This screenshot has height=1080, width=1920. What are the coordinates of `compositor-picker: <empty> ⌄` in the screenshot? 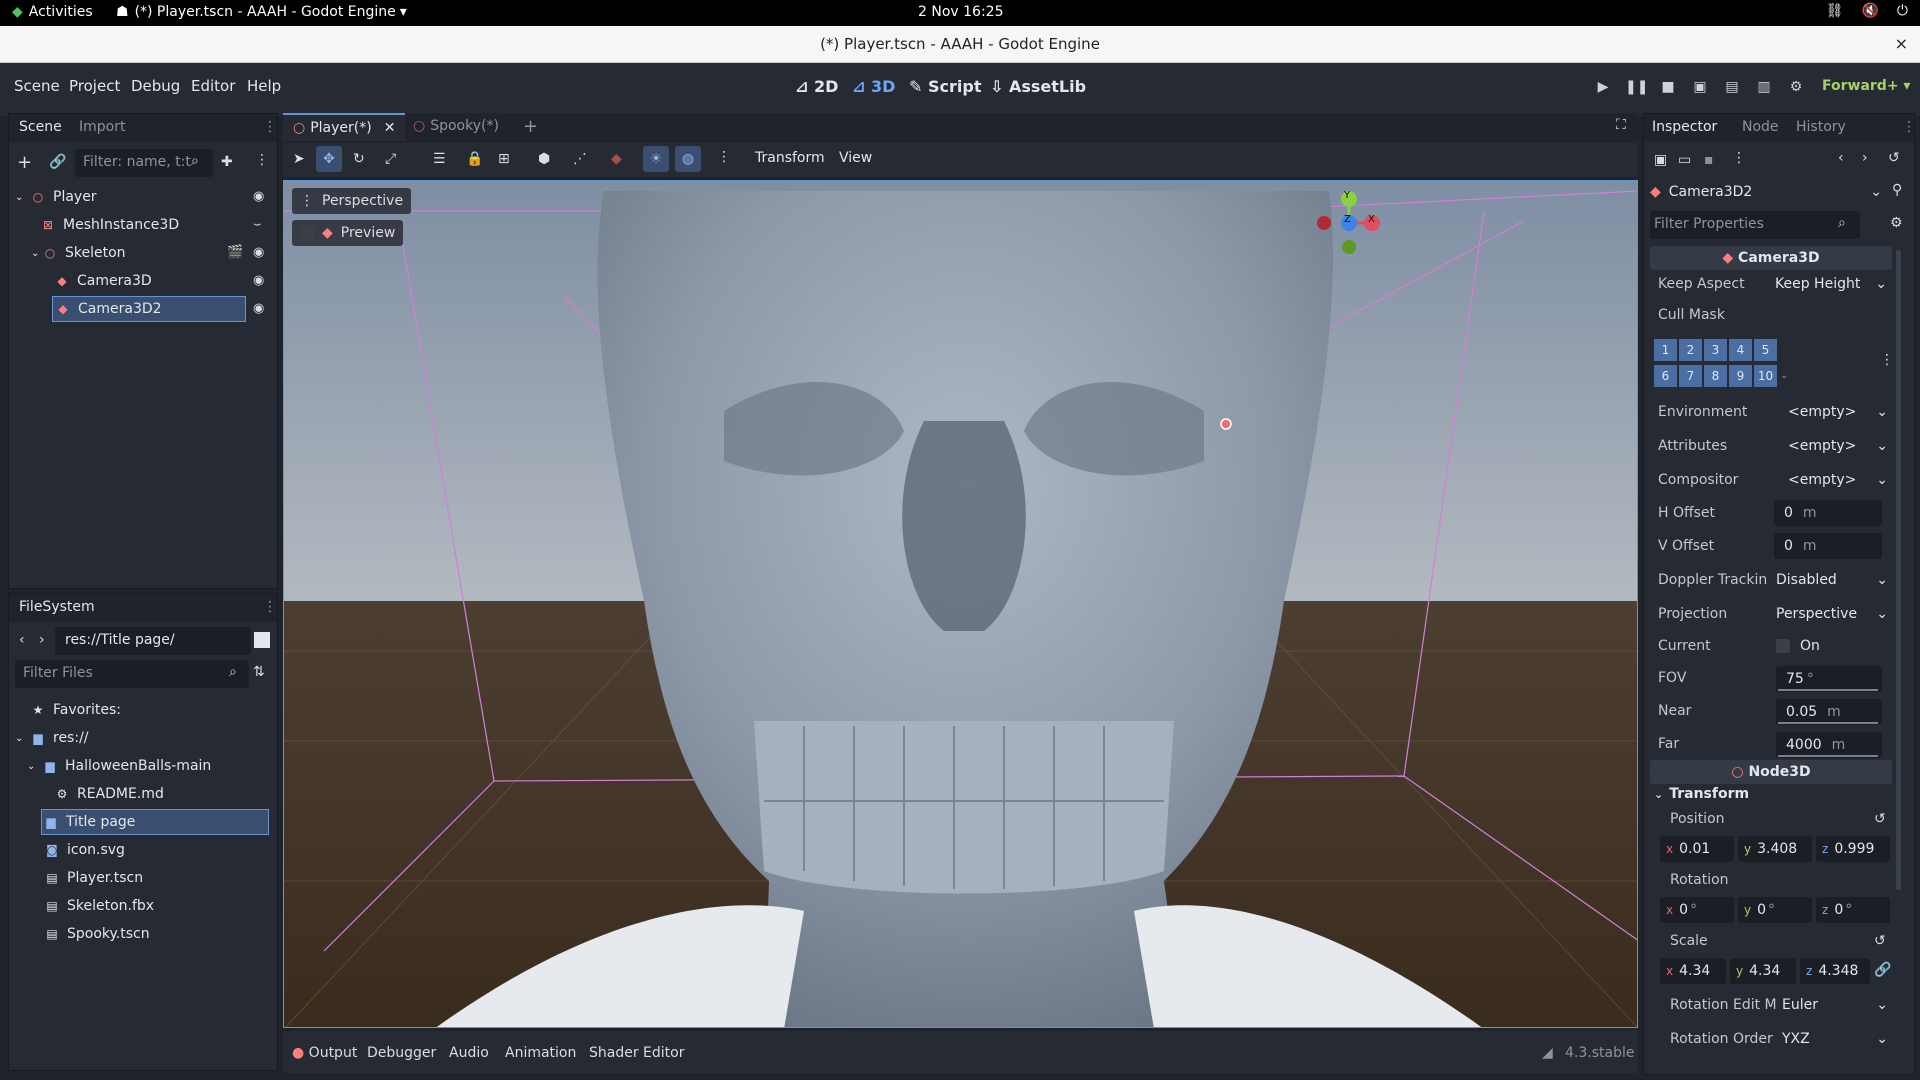 It's located at (1838, 480).